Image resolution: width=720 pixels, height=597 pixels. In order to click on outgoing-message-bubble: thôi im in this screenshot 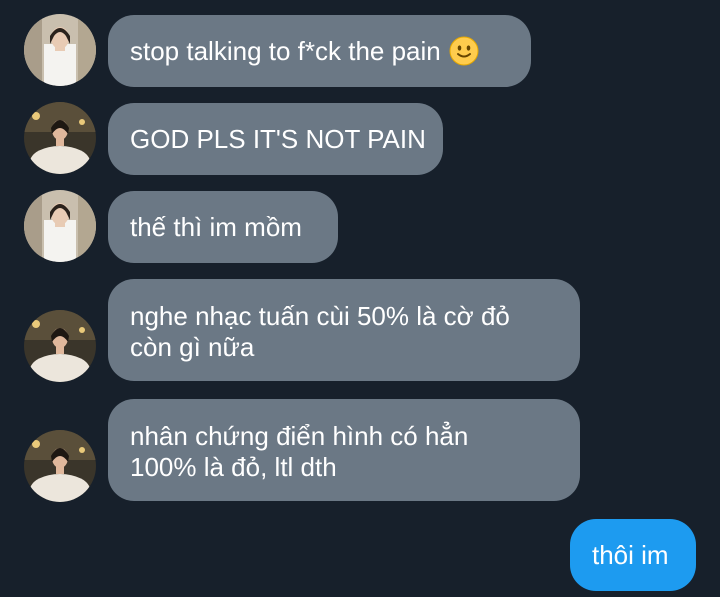, I will do `click(633, 555)`.